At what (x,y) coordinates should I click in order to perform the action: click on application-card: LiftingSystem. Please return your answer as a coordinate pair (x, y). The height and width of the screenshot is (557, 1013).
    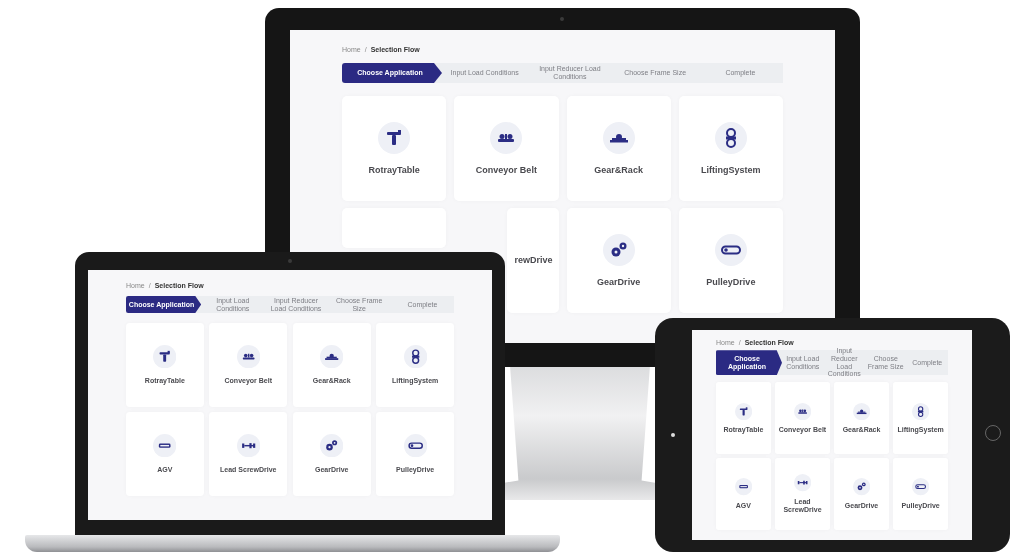
    Looking at the image, I should click on (730, 148).